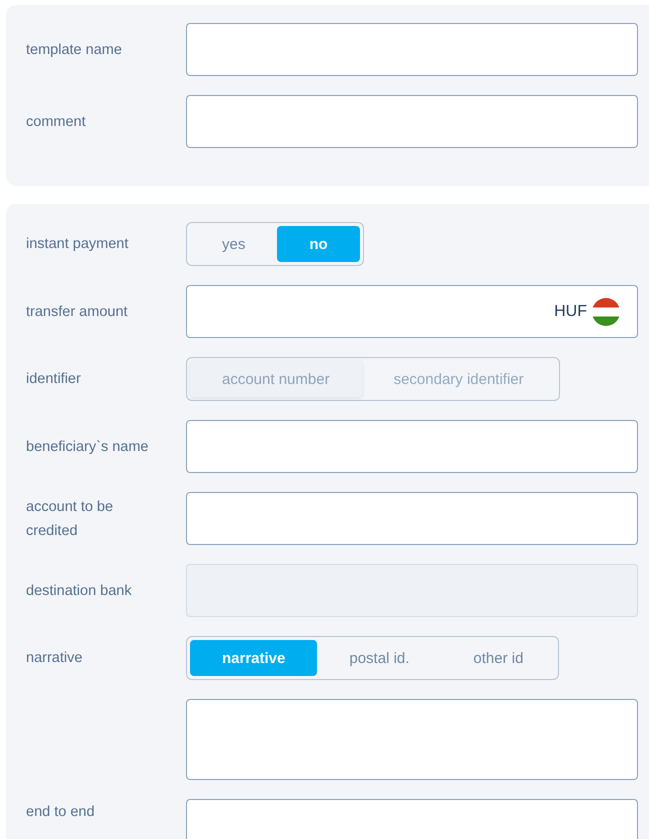  What do you see at coordinates (78, 244) in the screenshot?
I see `field-label: instant payment` at bounding box center [78, 244].